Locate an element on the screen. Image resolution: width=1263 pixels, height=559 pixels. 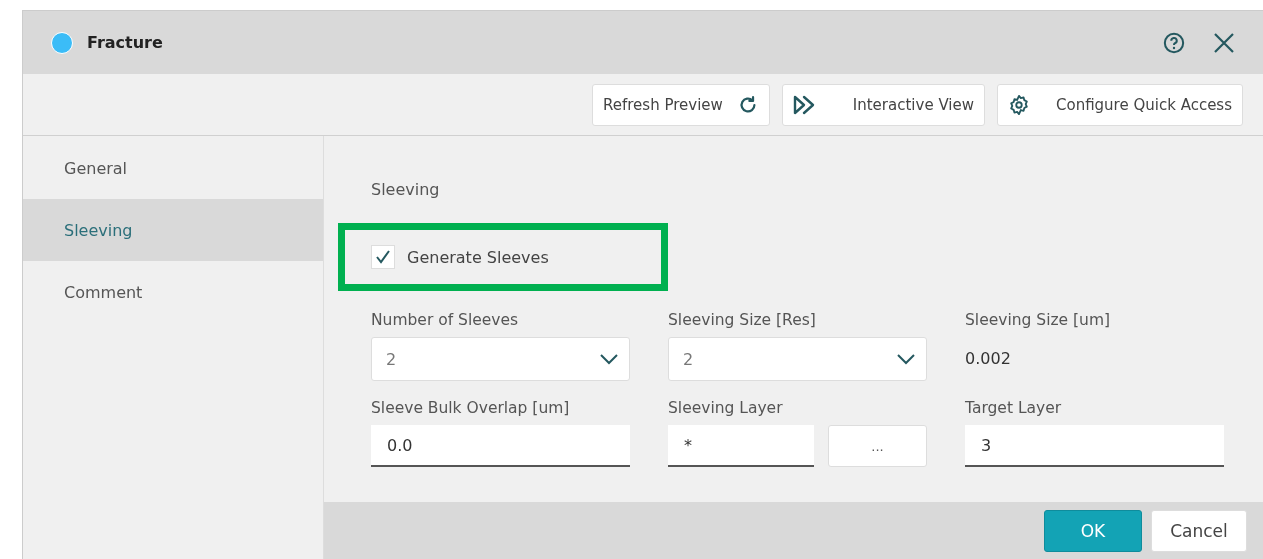
help-button is located at coordinates (1174, 42).